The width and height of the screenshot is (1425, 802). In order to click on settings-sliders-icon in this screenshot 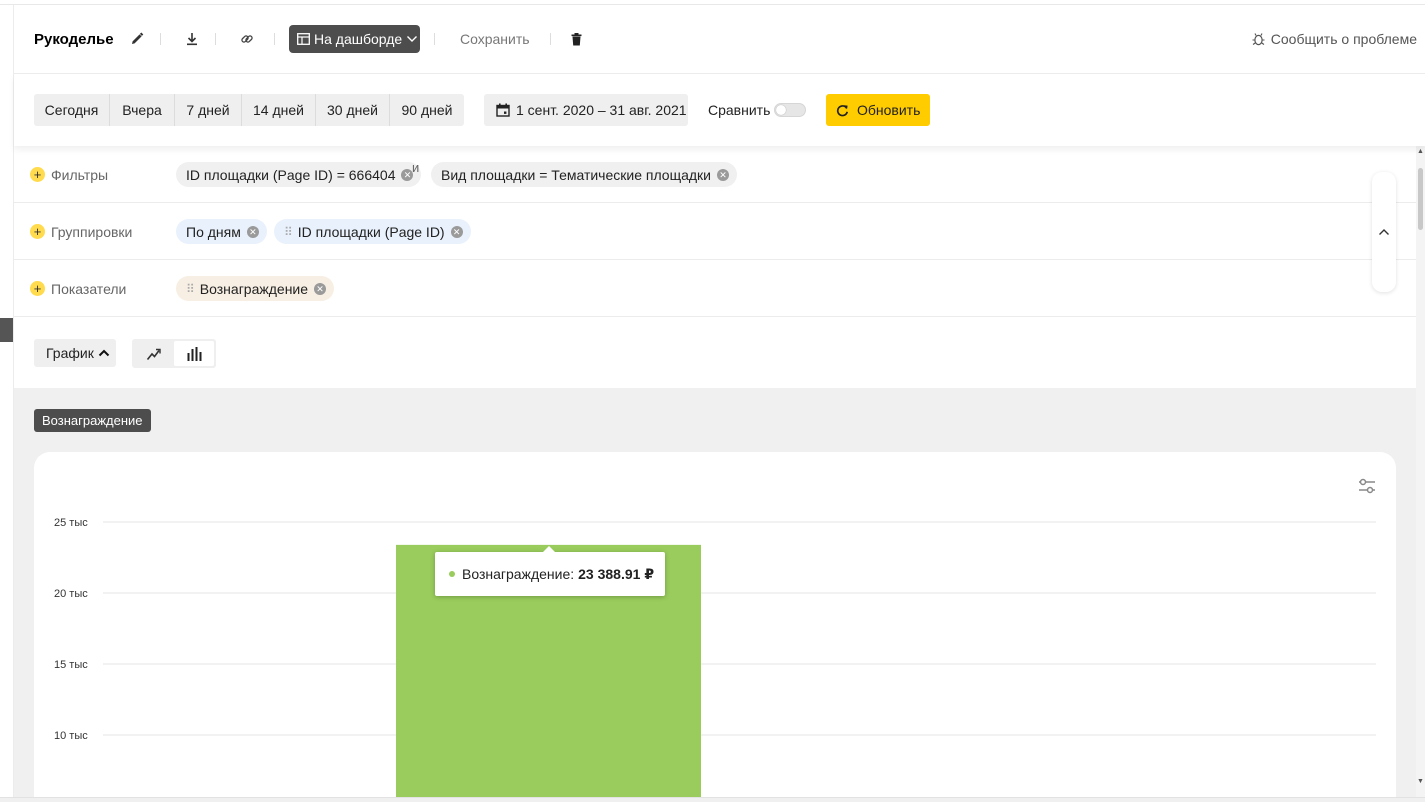, I will do `click(1367, 486)`.